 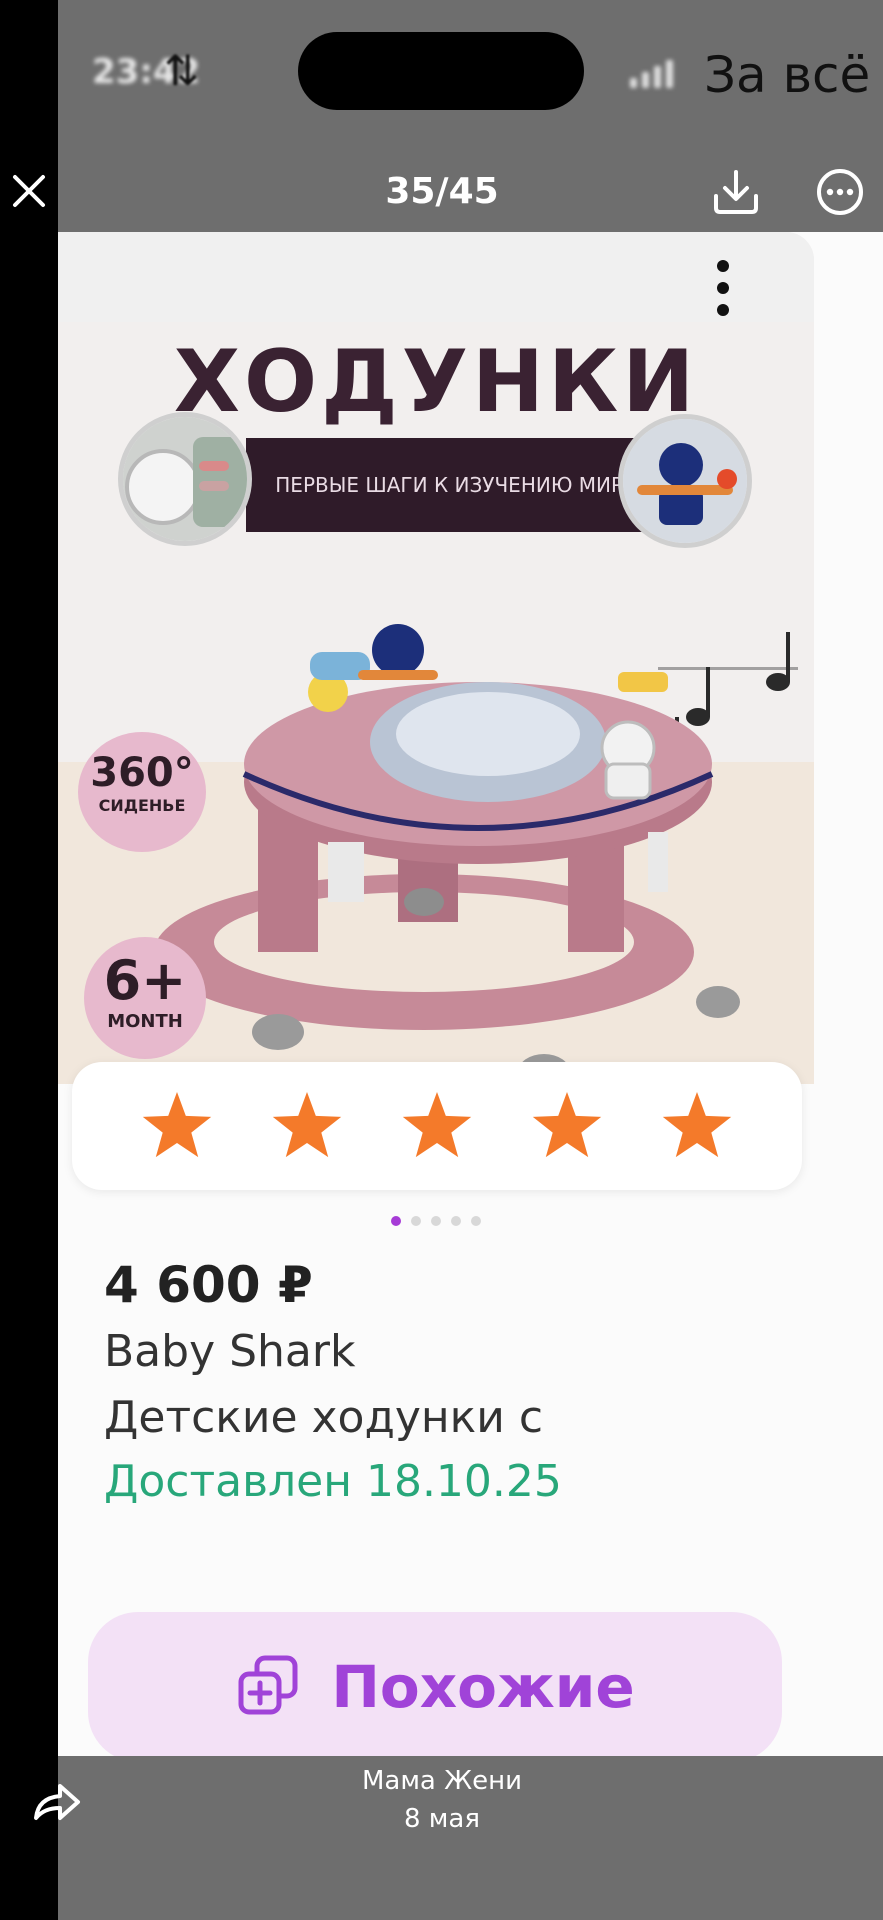 What do you see at coordinates (333, 1481) in the screenshot?
I see `delivery-status: Доставлен 18.10.25` at bounding box center [333, 1481].